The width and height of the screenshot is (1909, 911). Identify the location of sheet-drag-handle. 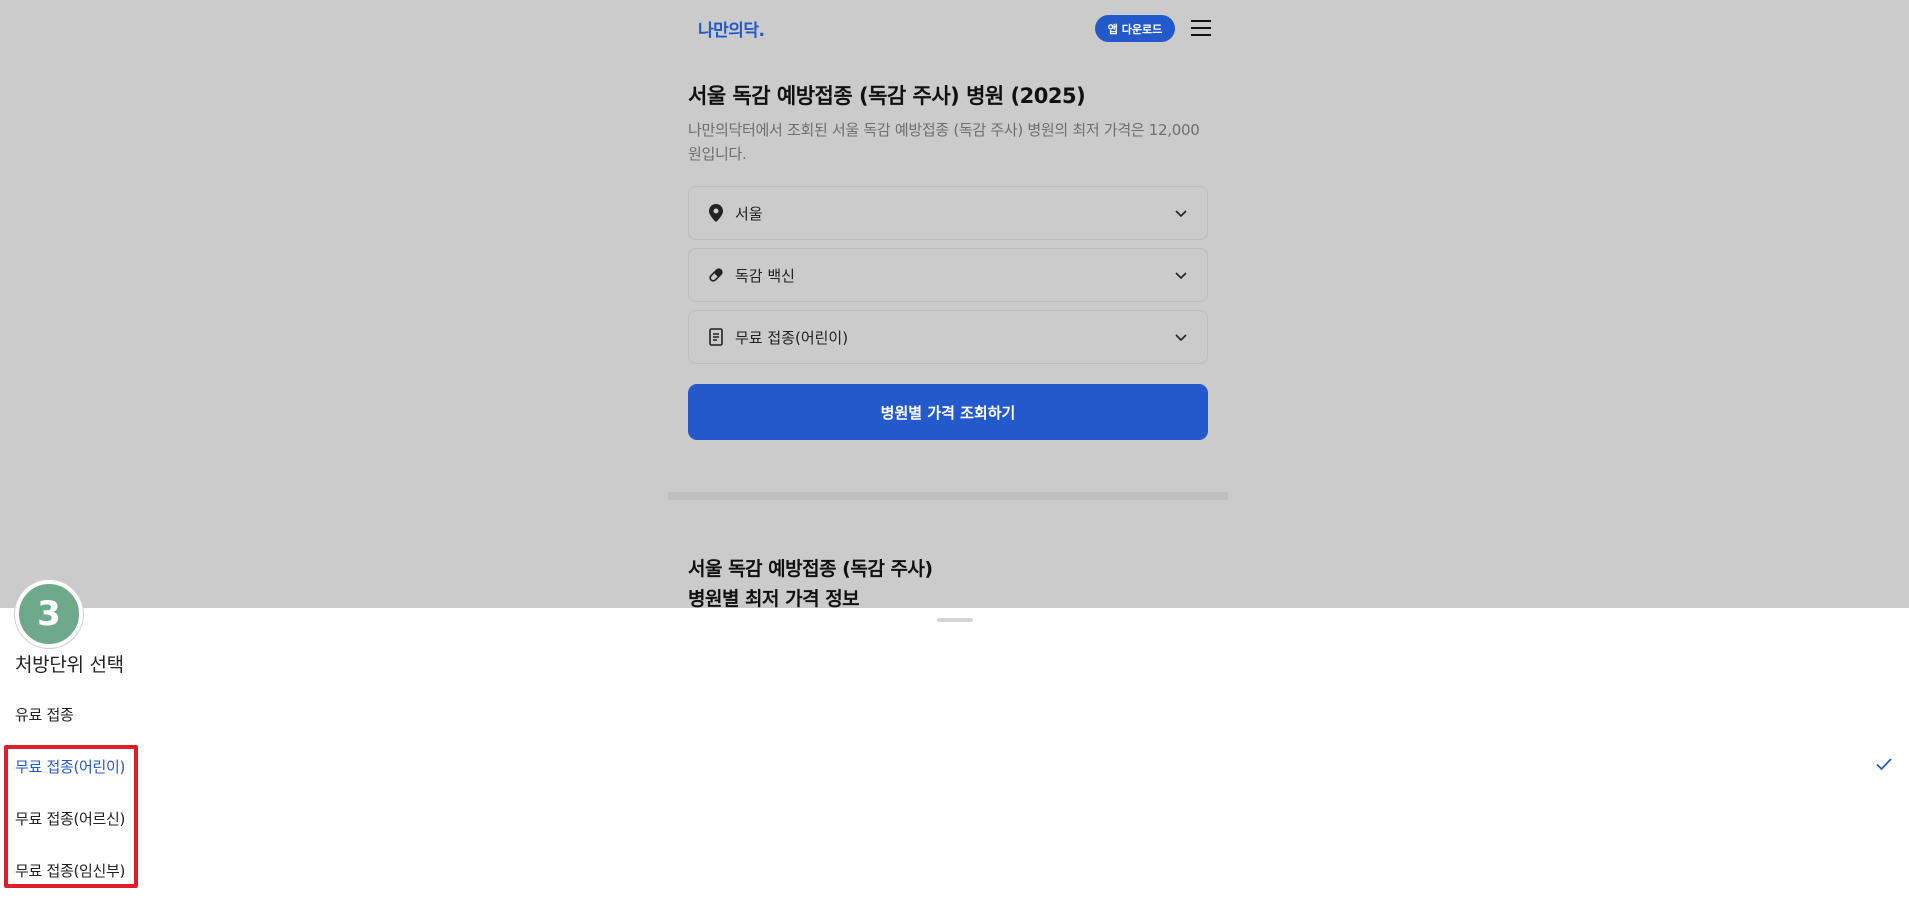
(955, 620).